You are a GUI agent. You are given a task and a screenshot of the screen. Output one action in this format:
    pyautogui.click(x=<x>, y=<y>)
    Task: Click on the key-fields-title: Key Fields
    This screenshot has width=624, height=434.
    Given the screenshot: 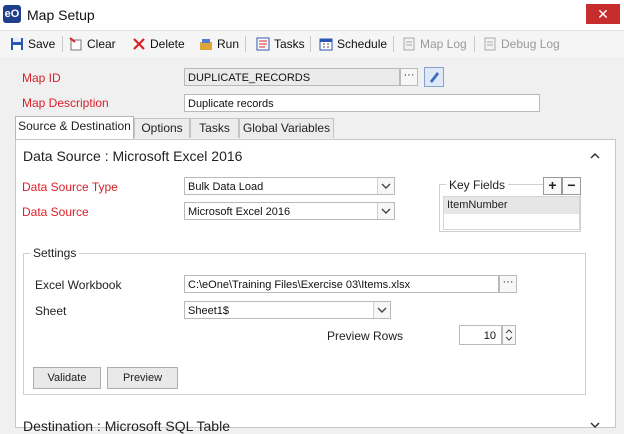 What is the action you would take?
    pyautogui.click(x=477, y=185)
    